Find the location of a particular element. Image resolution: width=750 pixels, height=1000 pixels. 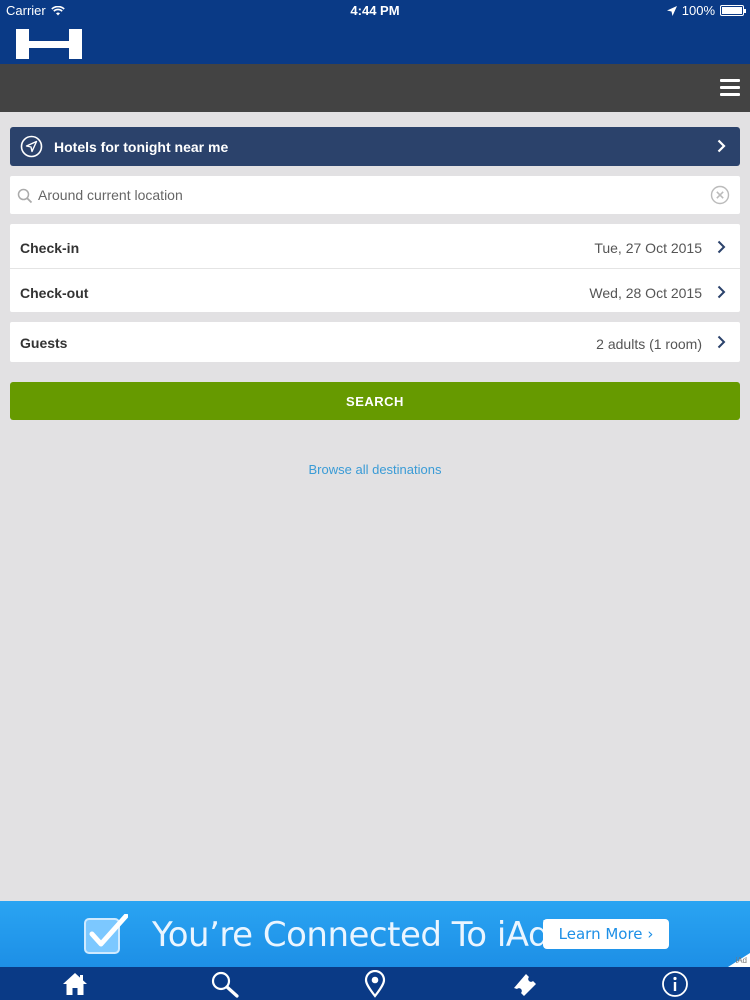

ticket-icon is located at coordinates (525, 984).